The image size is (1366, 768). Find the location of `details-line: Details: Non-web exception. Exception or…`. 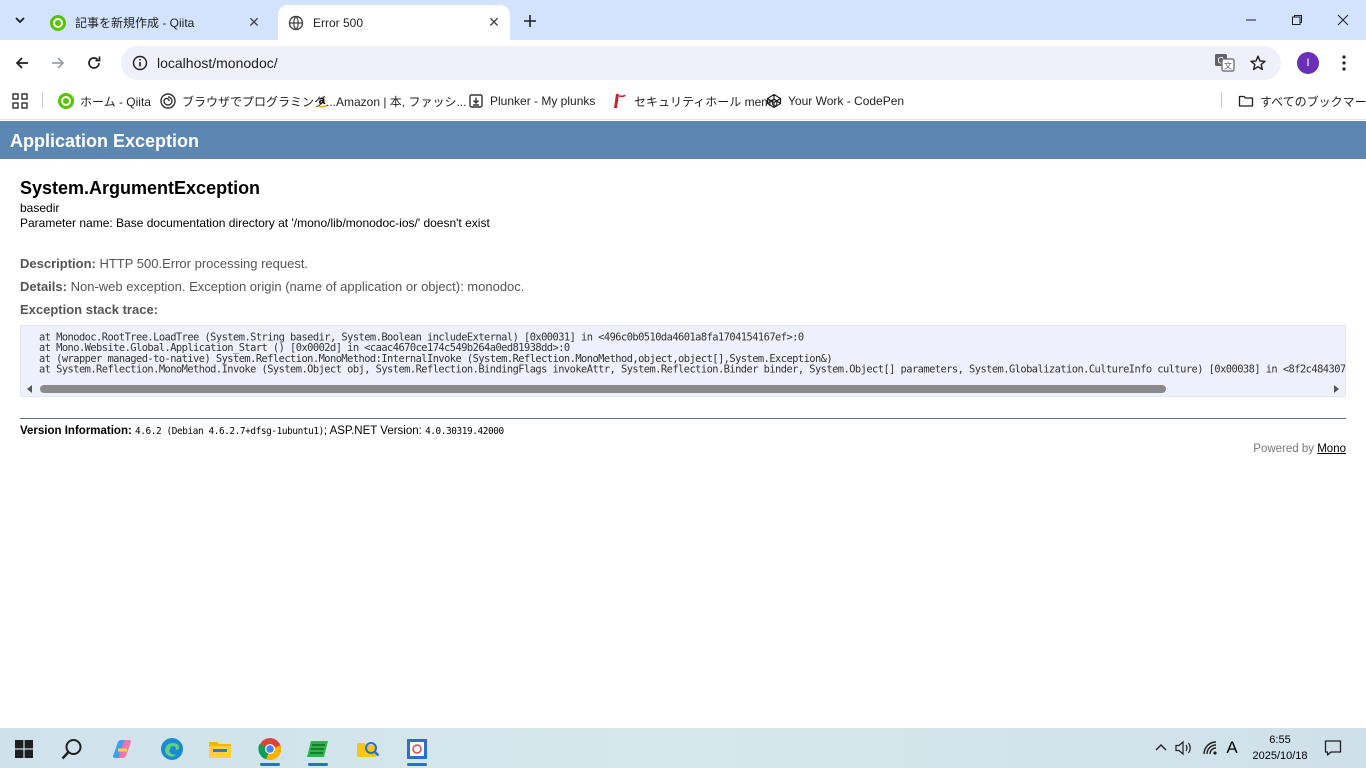

details-line: Details: Non-web exception. Exception or… is located at coordinates (683, 286).